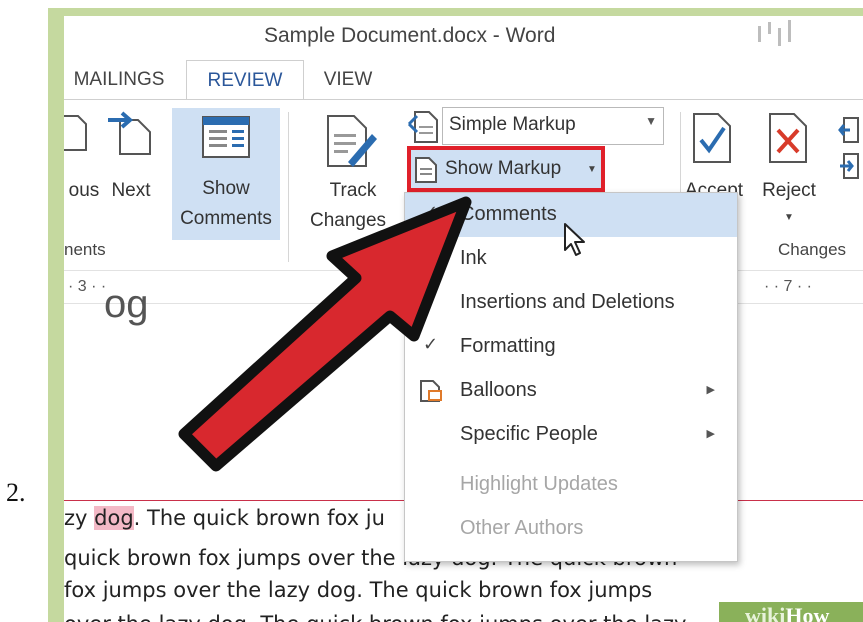 The image size is (863, 622). I want to click on watermark-how: How, so click(807, 612).